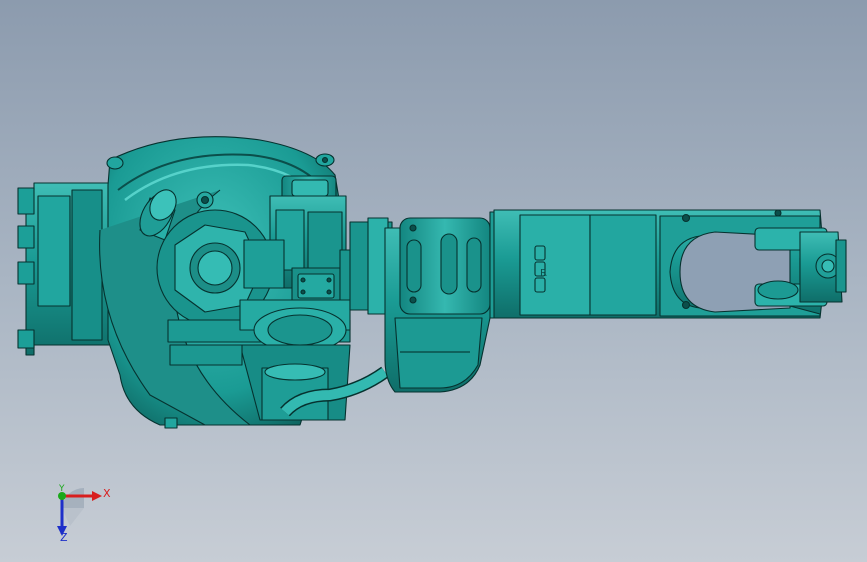 The image size is (867, 562). What do you see at coordinates (64, 537) in the screenshot?
I see `z-axis-label: Z` at bounding box center [64, 537].